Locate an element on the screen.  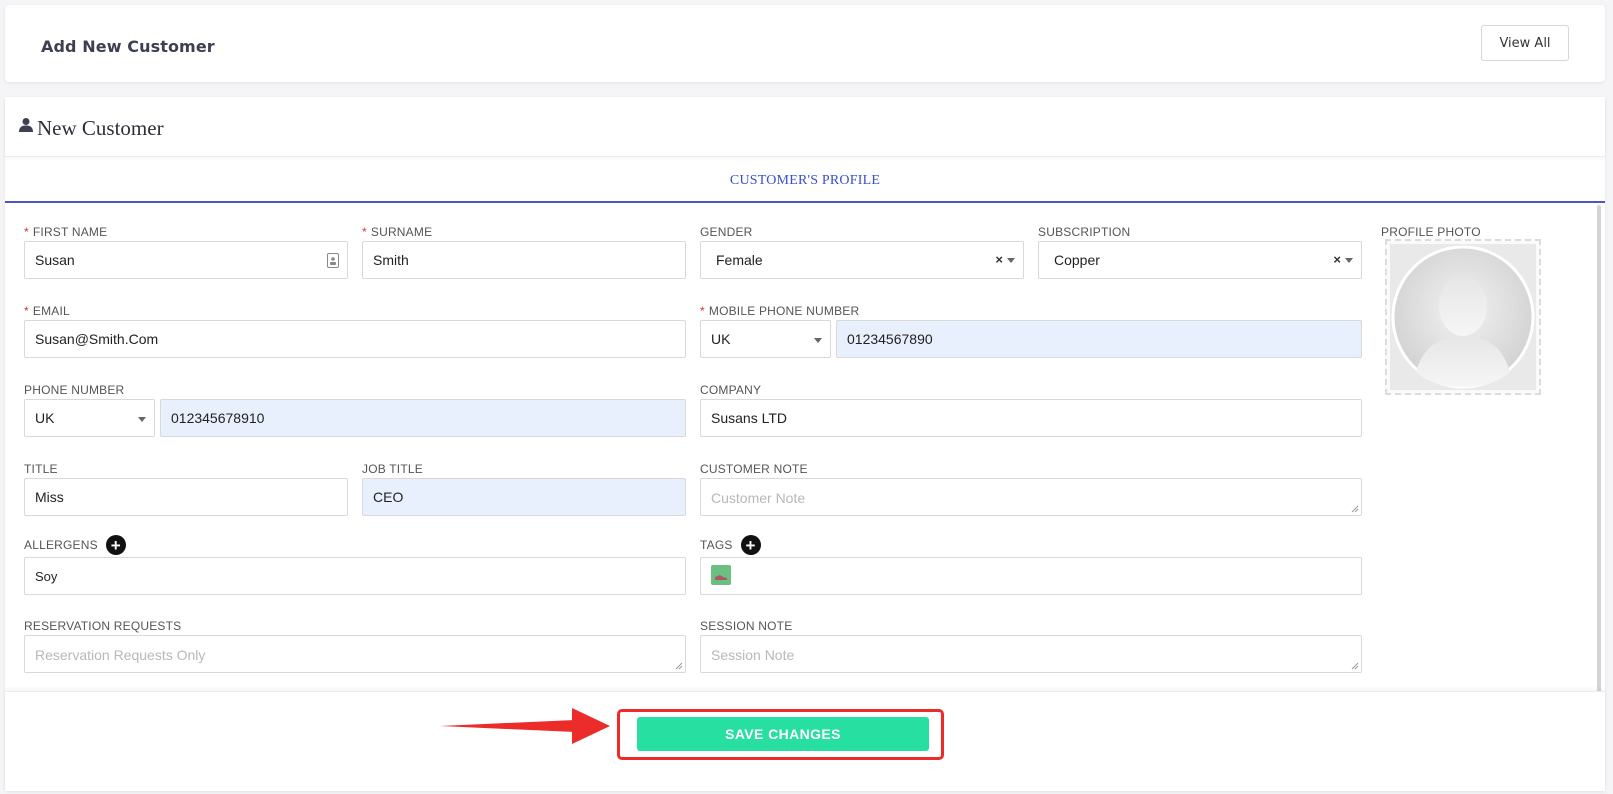
tags-input is located at coordinates (1031, 576).